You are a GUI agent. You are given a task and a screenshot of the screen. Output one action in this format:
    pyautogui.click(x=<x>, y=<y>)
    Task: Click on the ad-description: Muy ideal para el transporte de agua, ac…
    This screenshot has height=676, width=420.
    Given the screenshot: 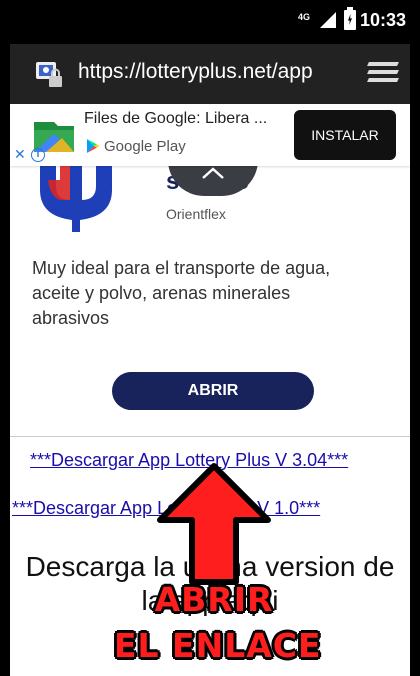 What is the action you would take?
    pyautogui.click(x=181, y=293)
    